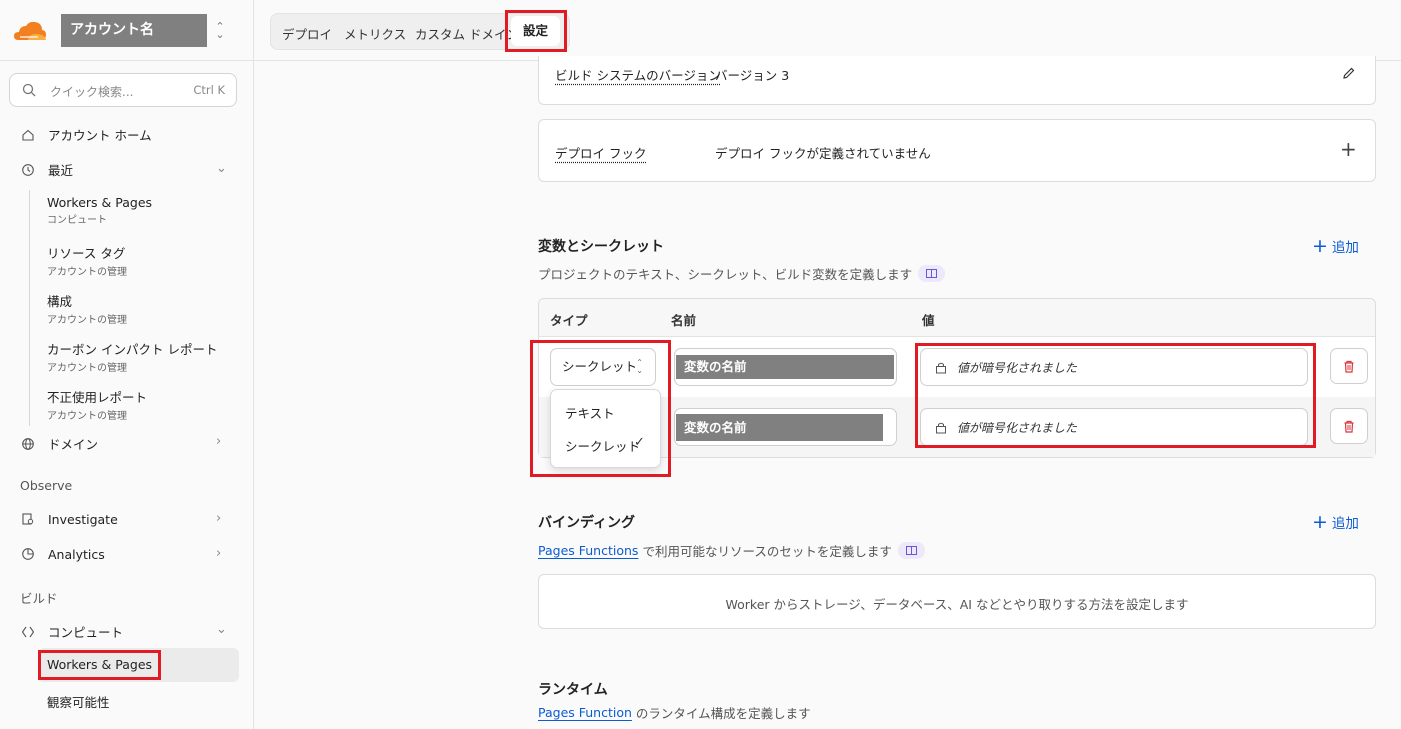 This screenshot has width=1401, height=729. I want to click on recent-item-carbon-impact: カーボン インパクト レポート アカウントの管理, so click(132, 356).